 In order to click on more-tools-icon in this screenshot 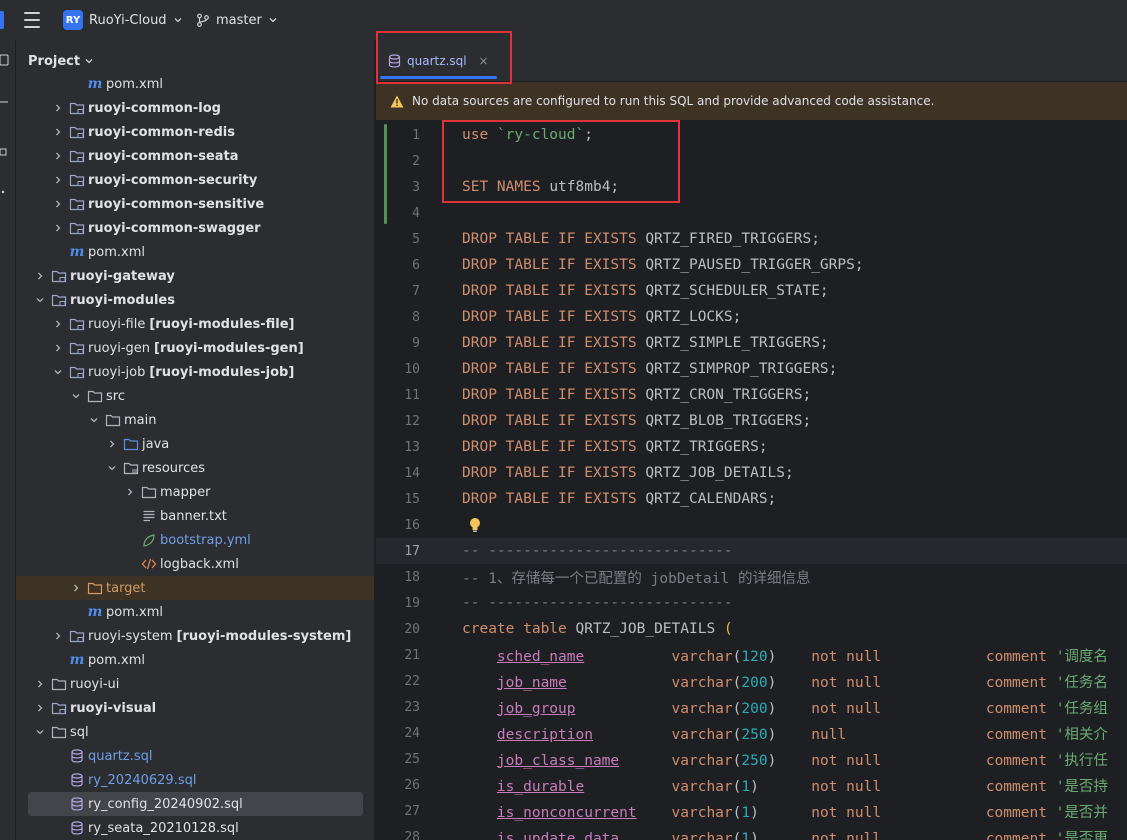, I will do `click(5, 192)`.